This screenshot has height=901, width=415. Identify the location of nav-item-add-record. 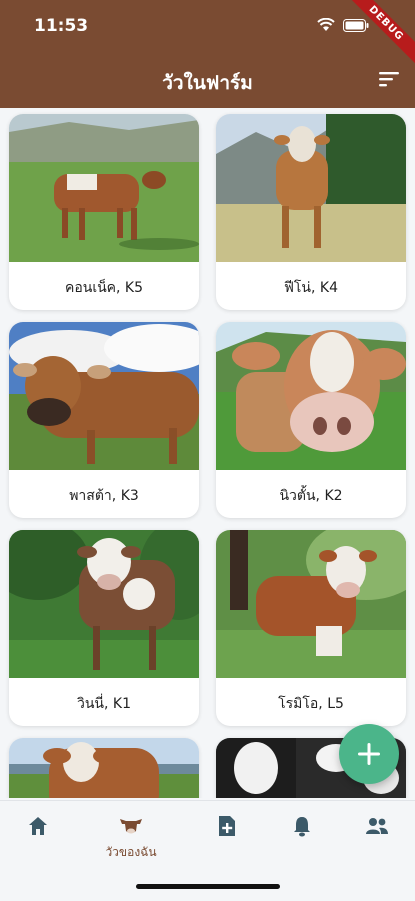
(227, 826).